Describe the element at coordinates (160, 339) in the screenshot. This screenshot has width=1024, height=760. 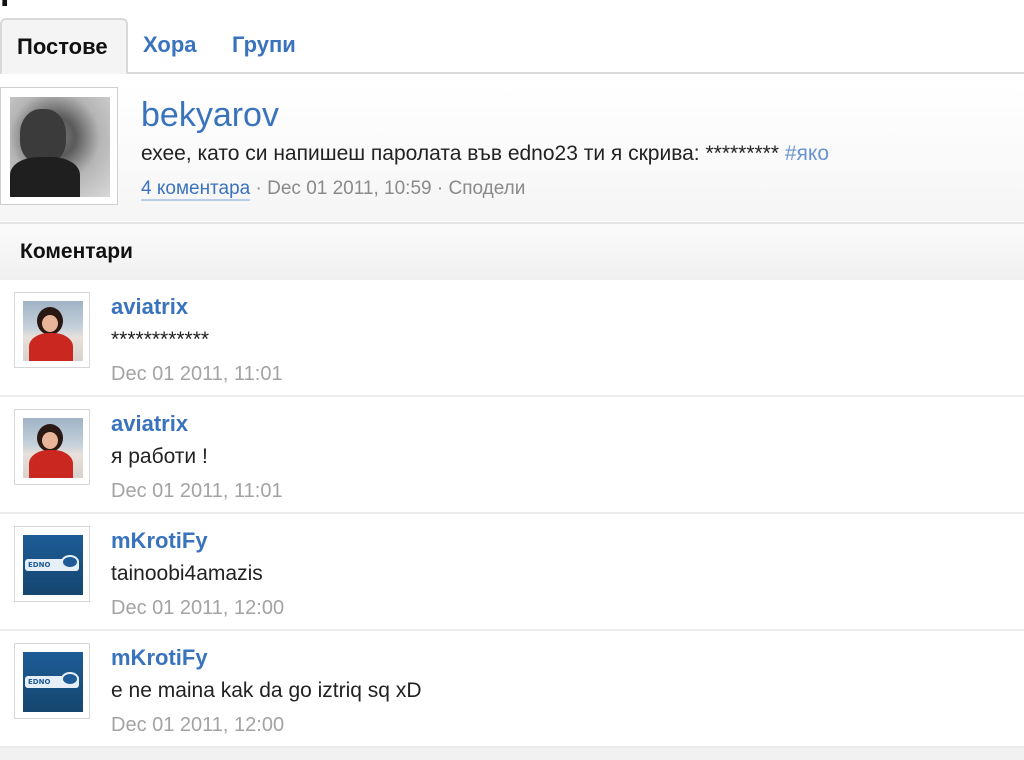
I see `comment-text: ************` at that location.